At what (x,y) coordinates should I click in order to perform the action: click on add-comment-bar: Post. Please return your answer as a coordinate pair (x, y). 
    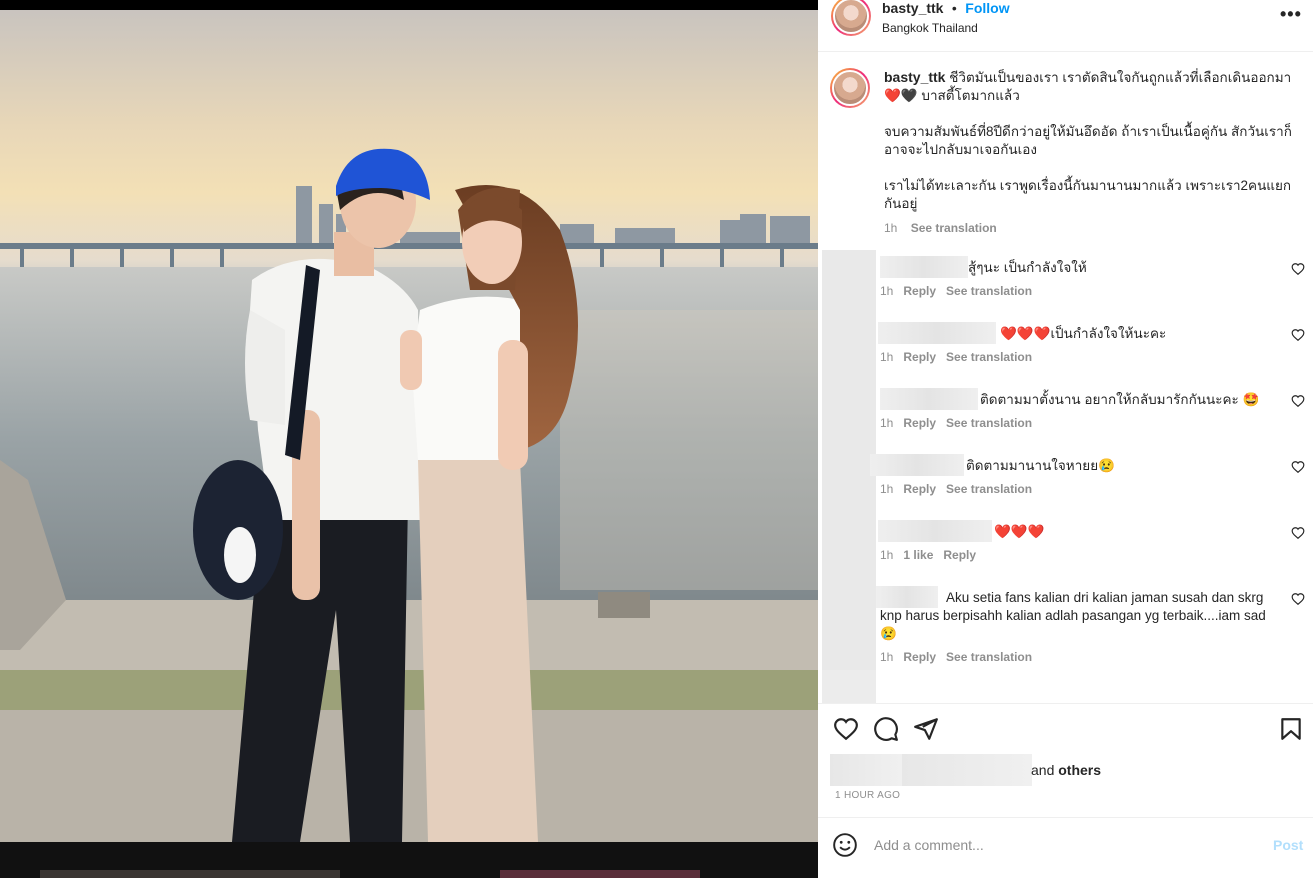
    Looking at the image, I should click on (1065, 845).